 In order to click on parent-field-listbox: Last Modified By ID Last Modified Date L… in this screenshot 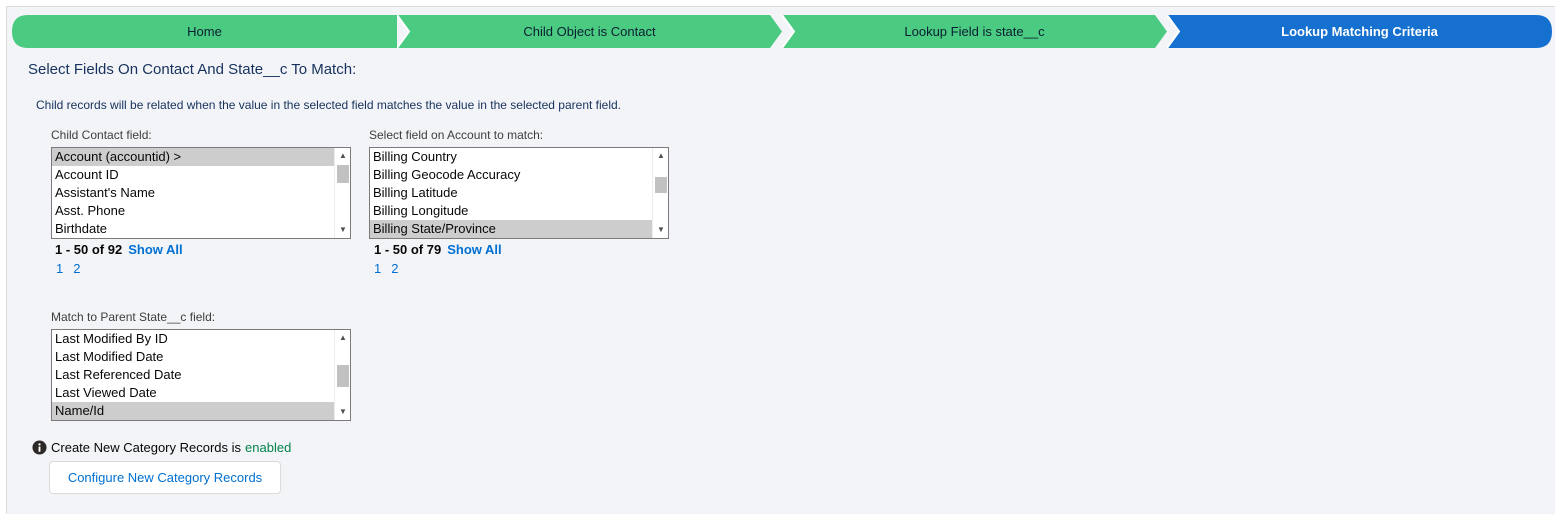, I will do `click(201, 375)`.